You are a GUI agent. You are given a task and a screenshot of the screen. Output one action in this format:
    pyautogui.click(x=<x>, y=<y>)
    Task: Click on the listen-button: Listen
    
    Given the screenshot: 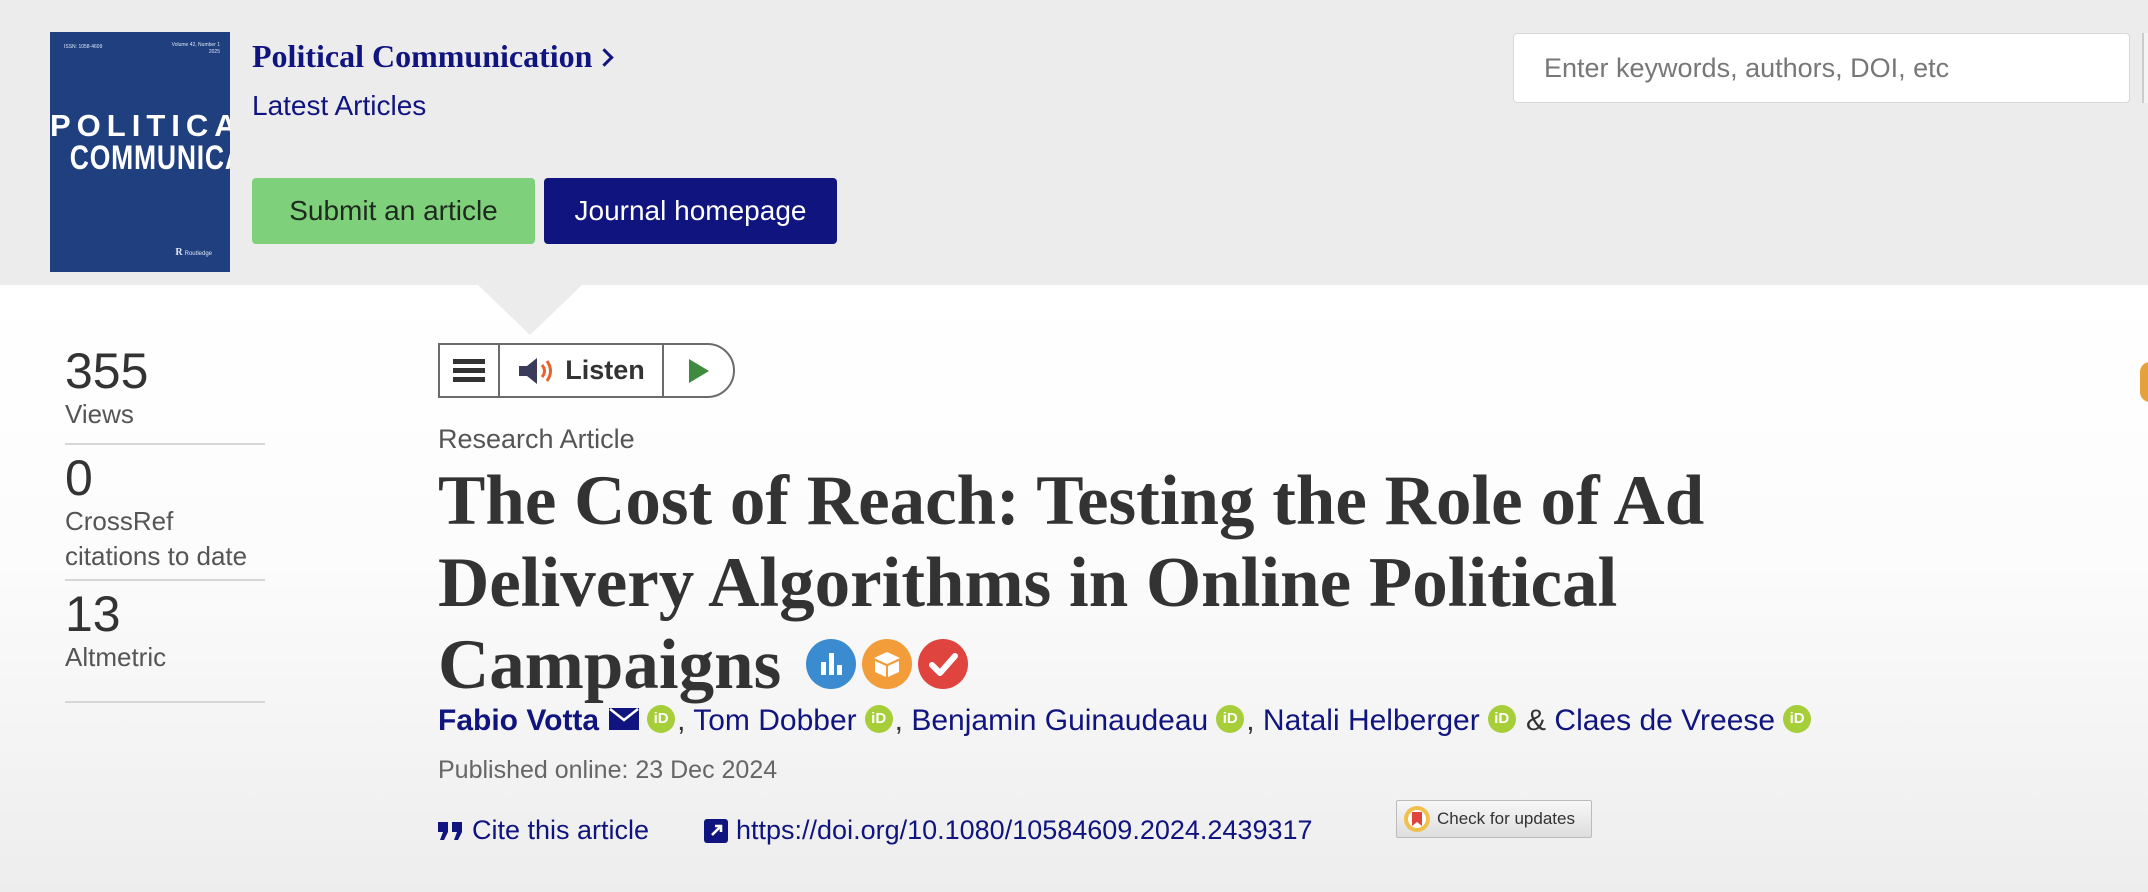 What is the action you would take?
    pyautogui.click(x=582, y=370)
    